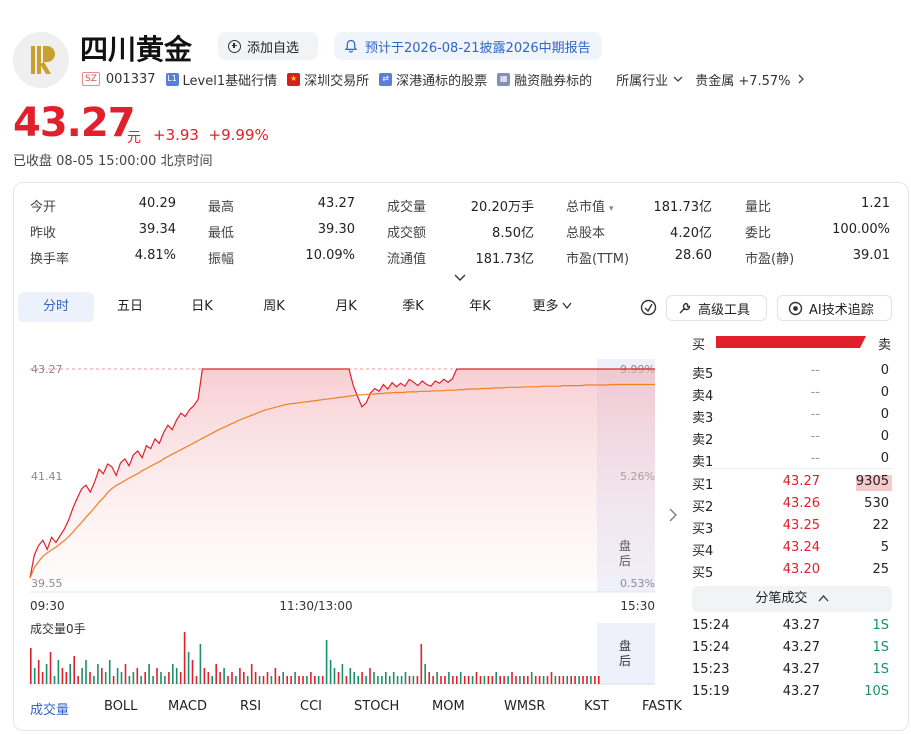  Describe the element at coordinates (872, 481) in the screenshot. I see `bid-volume: 9305` at that location.